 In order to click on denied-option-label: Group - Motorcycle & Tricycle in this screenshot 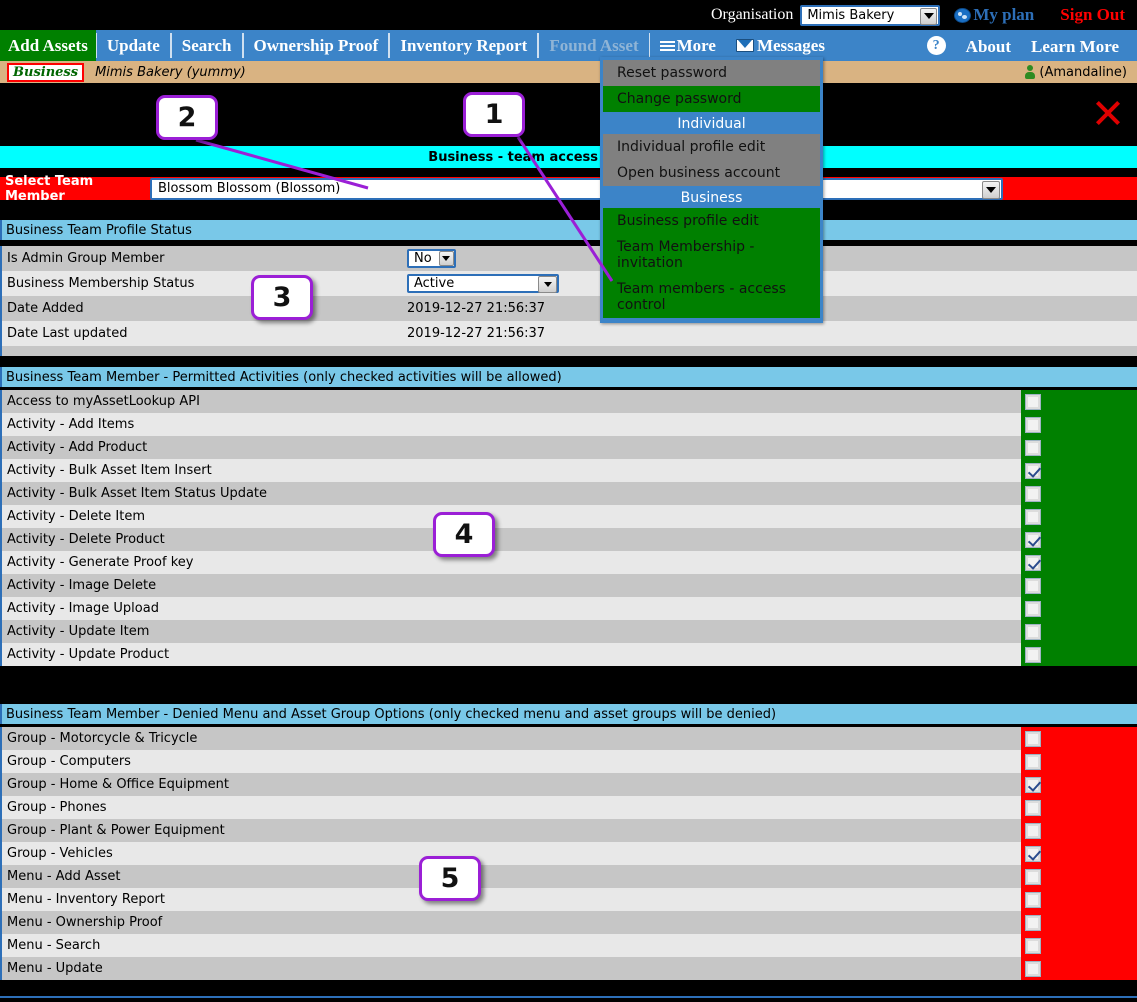, I will do `click(102, 738)`.